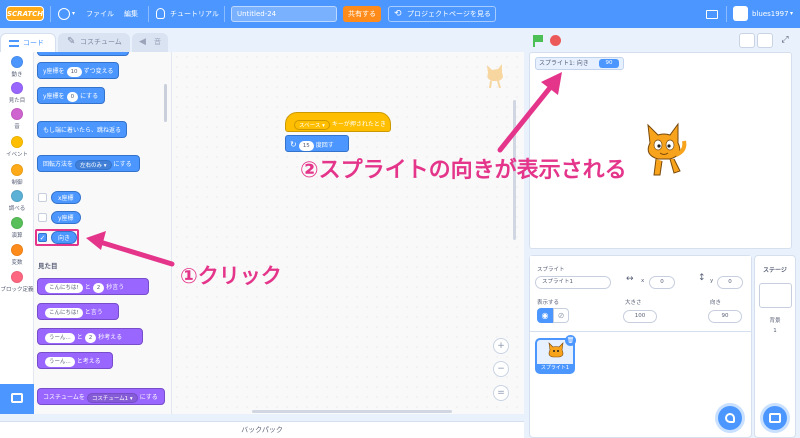  I want to click on project-title-input: Untitled-24, so click(284, 14).